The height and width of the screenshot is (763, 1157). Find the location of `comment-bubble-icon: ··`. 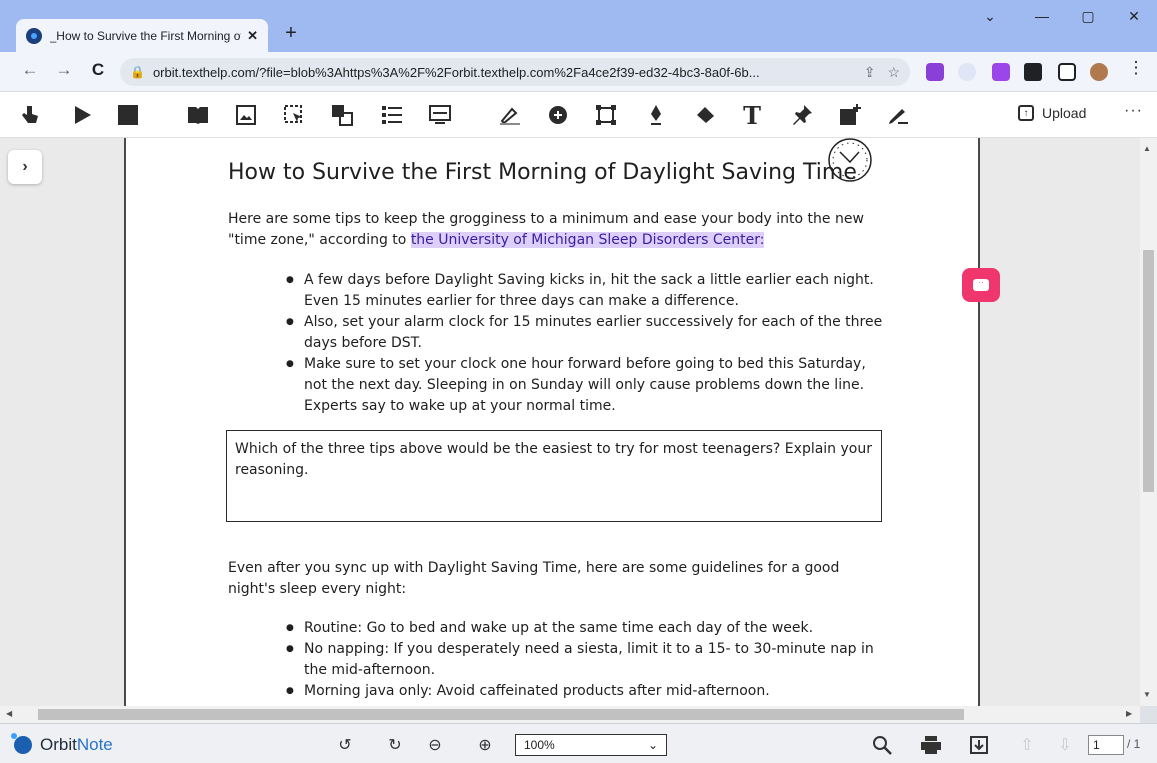

comment-bubble-icon: ·· is located at coordinates (981, 285).